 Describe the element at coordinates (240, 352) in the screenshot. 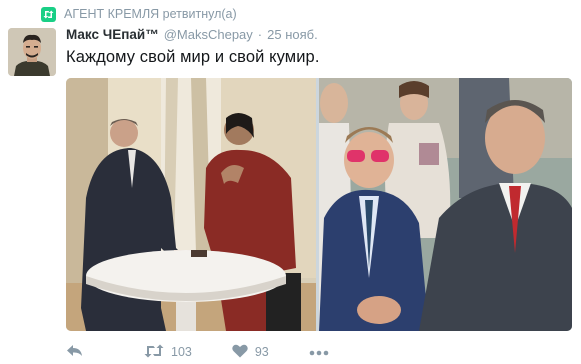

I see `heart-icon` at that location.